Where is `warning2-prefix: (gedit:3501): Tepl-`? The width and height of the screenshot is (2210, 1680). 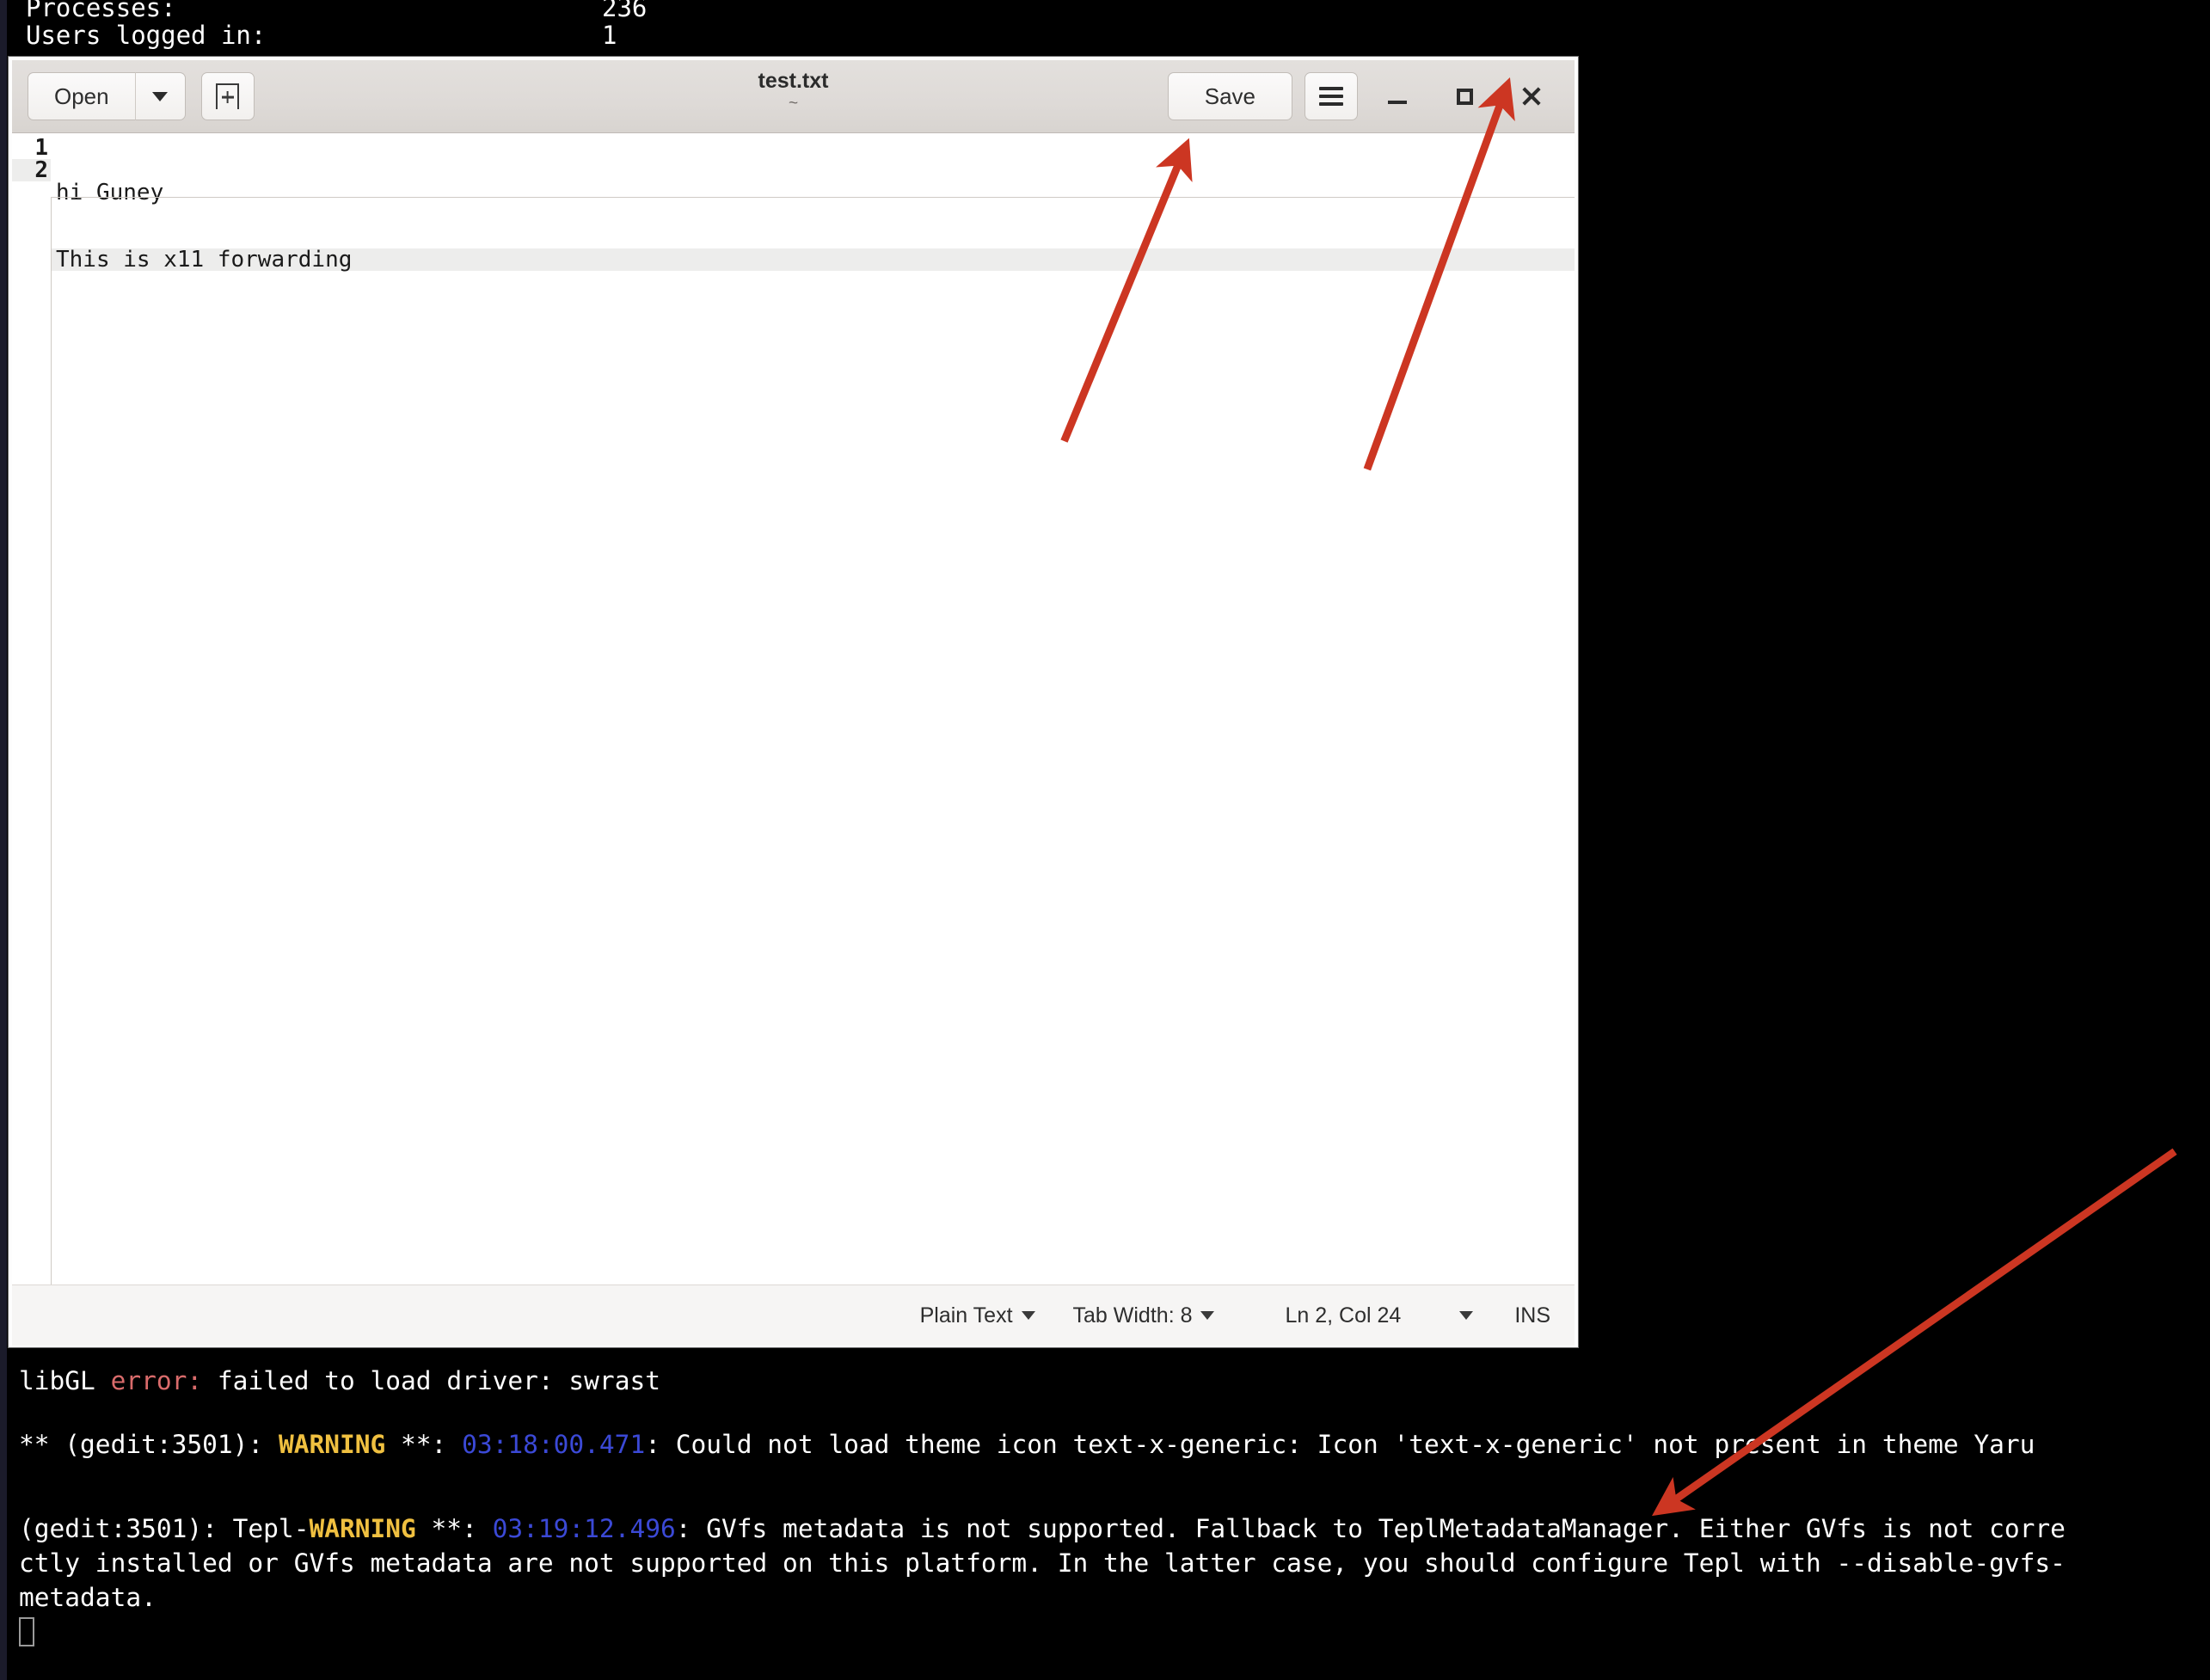 warning2-prefix: (gedit:3501): Tepl- is located at coordinates (165, 1529).